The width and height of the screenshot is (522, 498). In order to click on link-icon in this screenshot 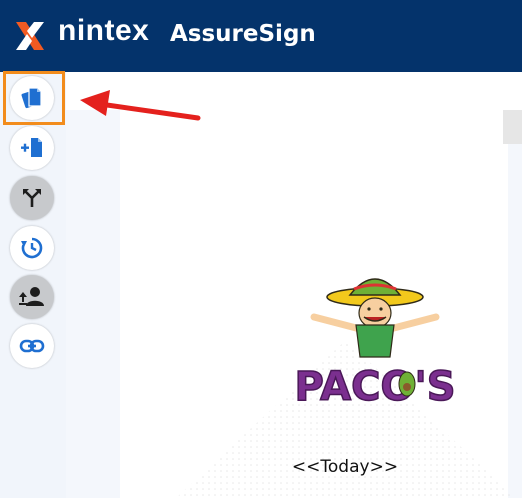, I will do `click(32, 346)`.